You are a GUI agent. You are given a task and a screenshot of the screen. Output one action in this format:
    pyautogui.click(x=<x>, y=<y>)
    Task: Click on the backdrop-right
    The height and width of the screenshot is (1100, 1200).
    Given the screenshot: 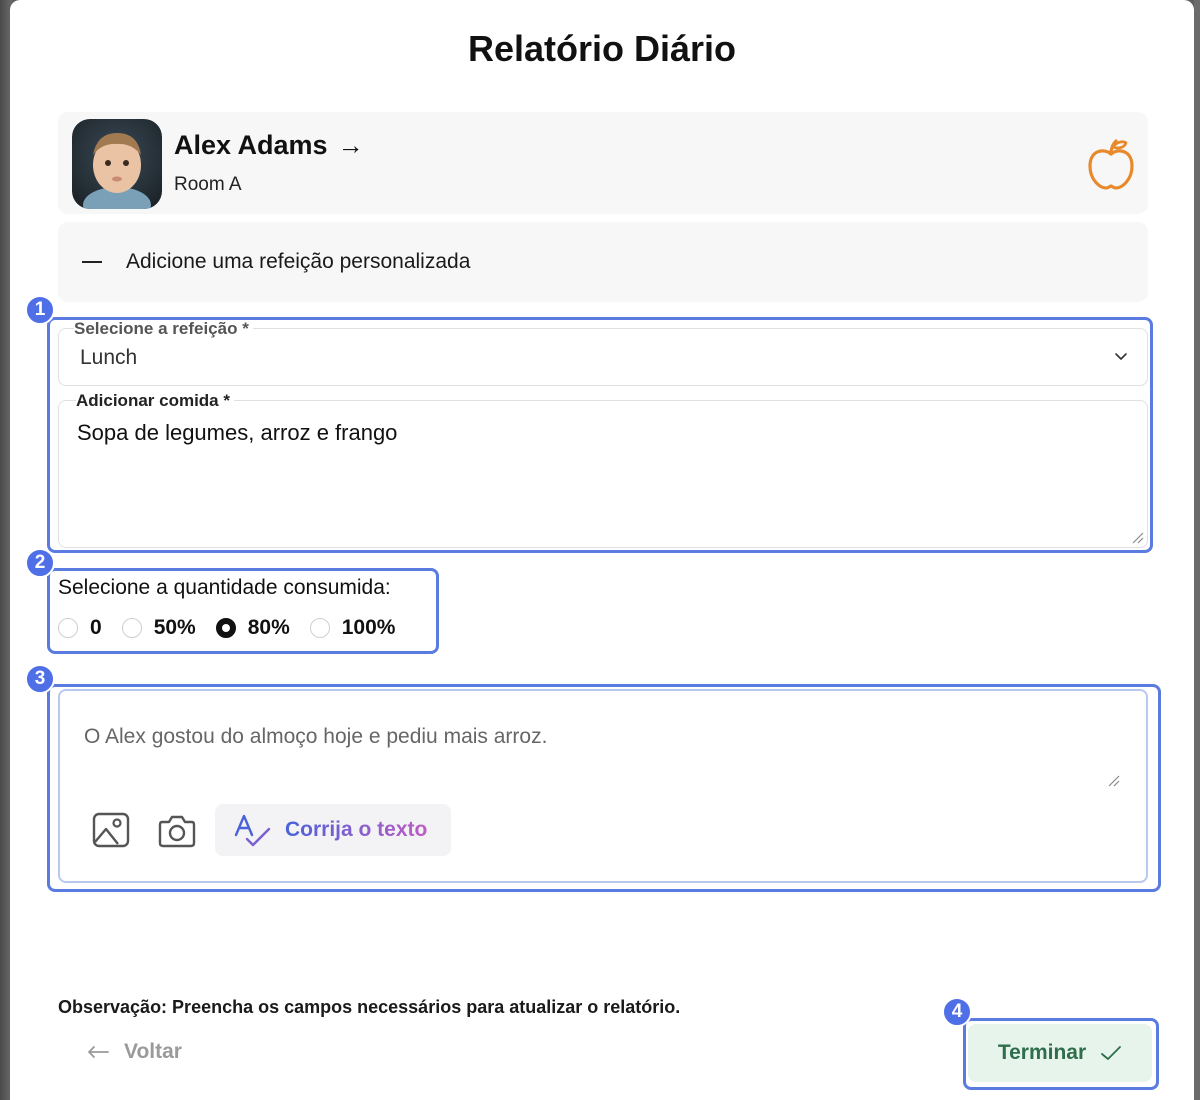 What is the action you would take?
    pyautogui.click(x=1197, y=550)
    